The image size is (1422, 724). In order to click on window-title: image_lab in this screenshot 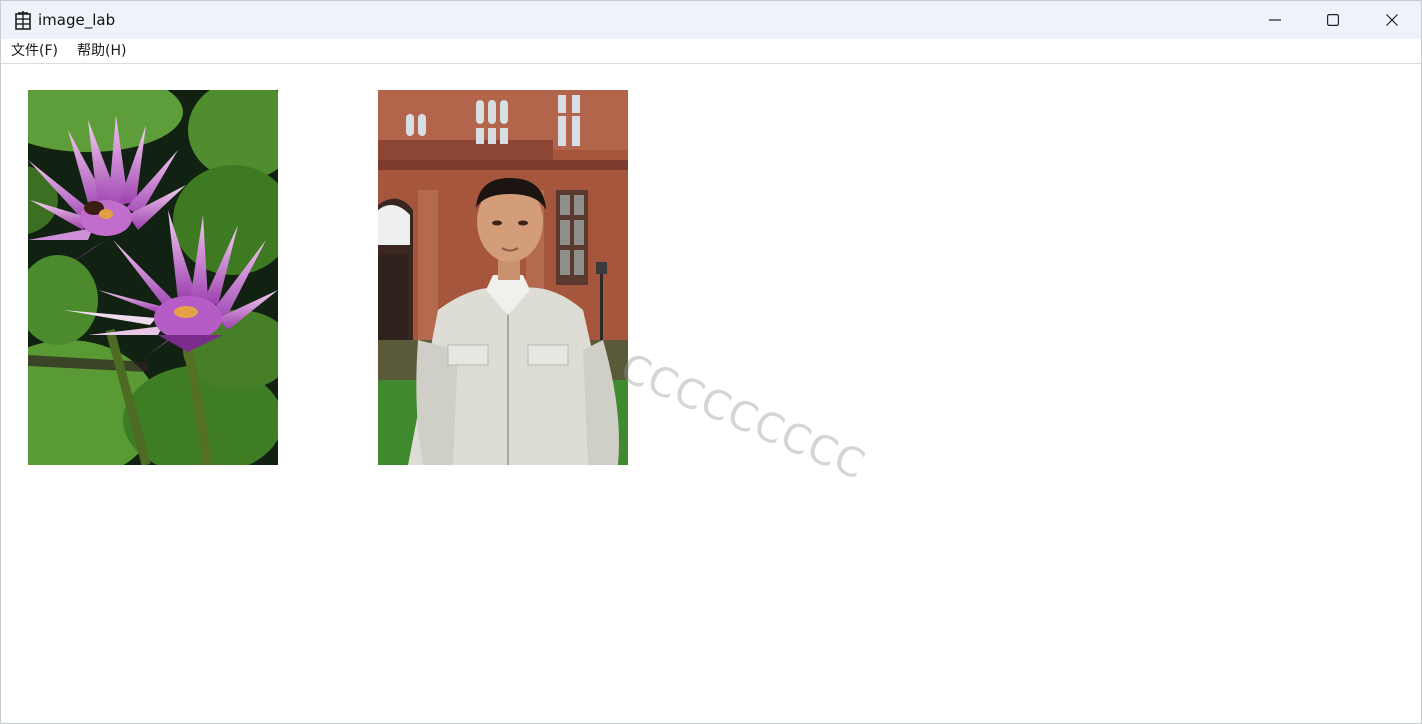, I will do `click(77, 20)`.